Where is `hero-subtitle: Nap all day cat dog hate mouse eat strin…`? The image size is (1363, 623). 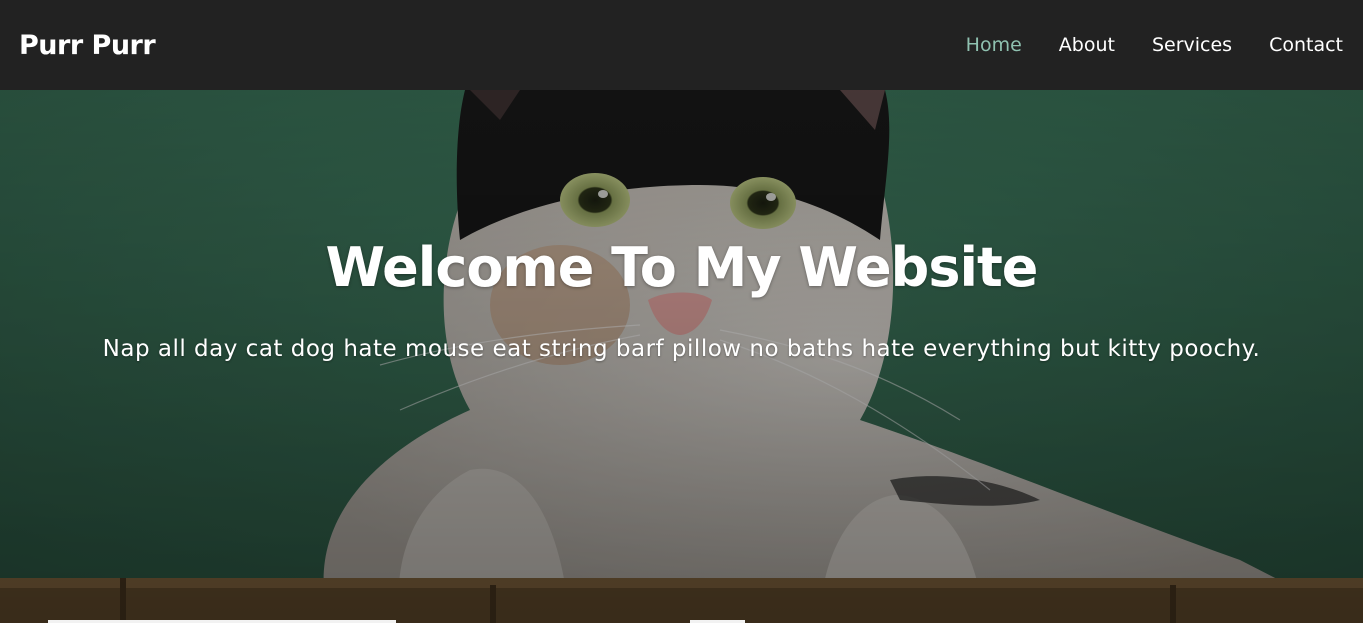
hero-subtitle: Nap all day cat dog hate mouse eat strin… is located at coordinates (681, 349).